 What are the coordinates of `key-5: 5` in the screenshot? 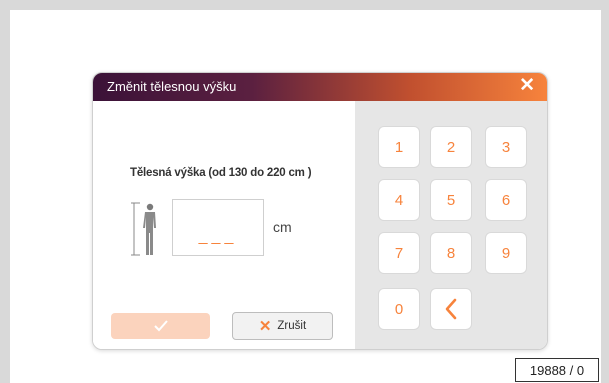 It's located at (451, 200).